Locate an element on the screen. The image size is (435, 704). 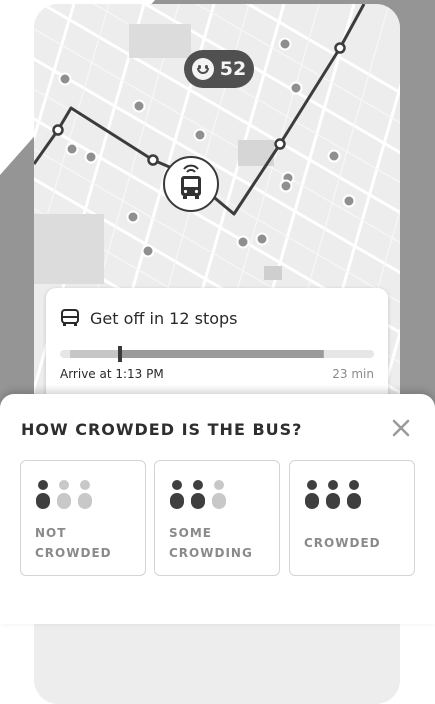
option-label: SOME CROWDING is located at coordinates (211, 543).